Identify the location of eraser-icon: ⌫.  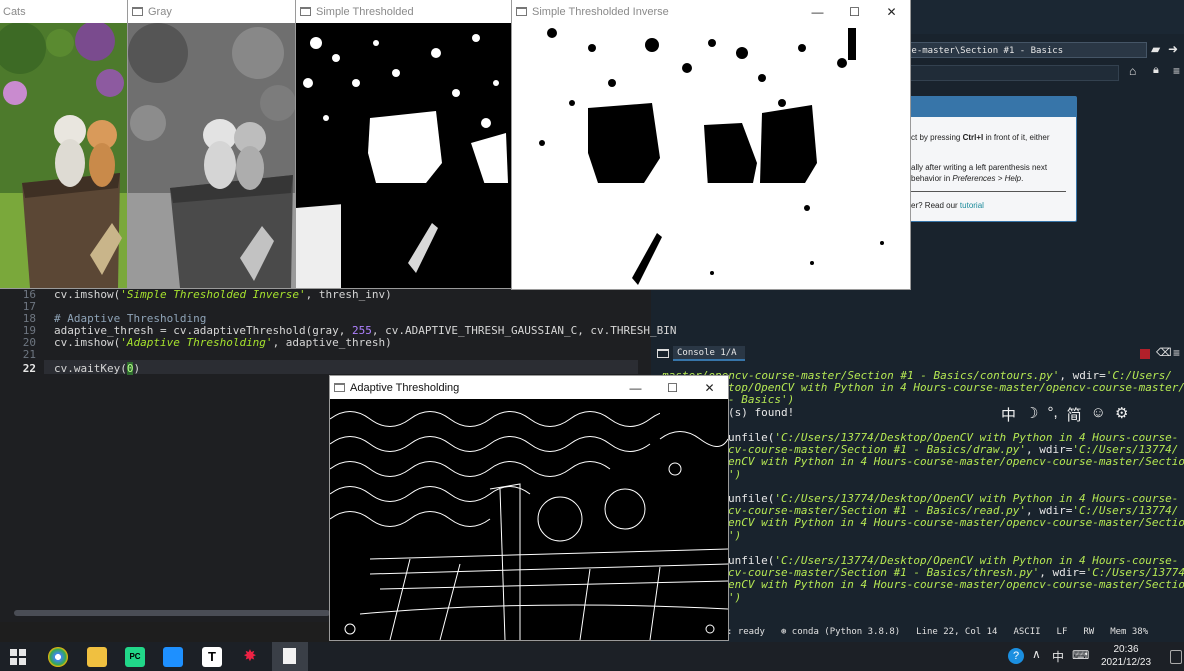
(1164, 352).